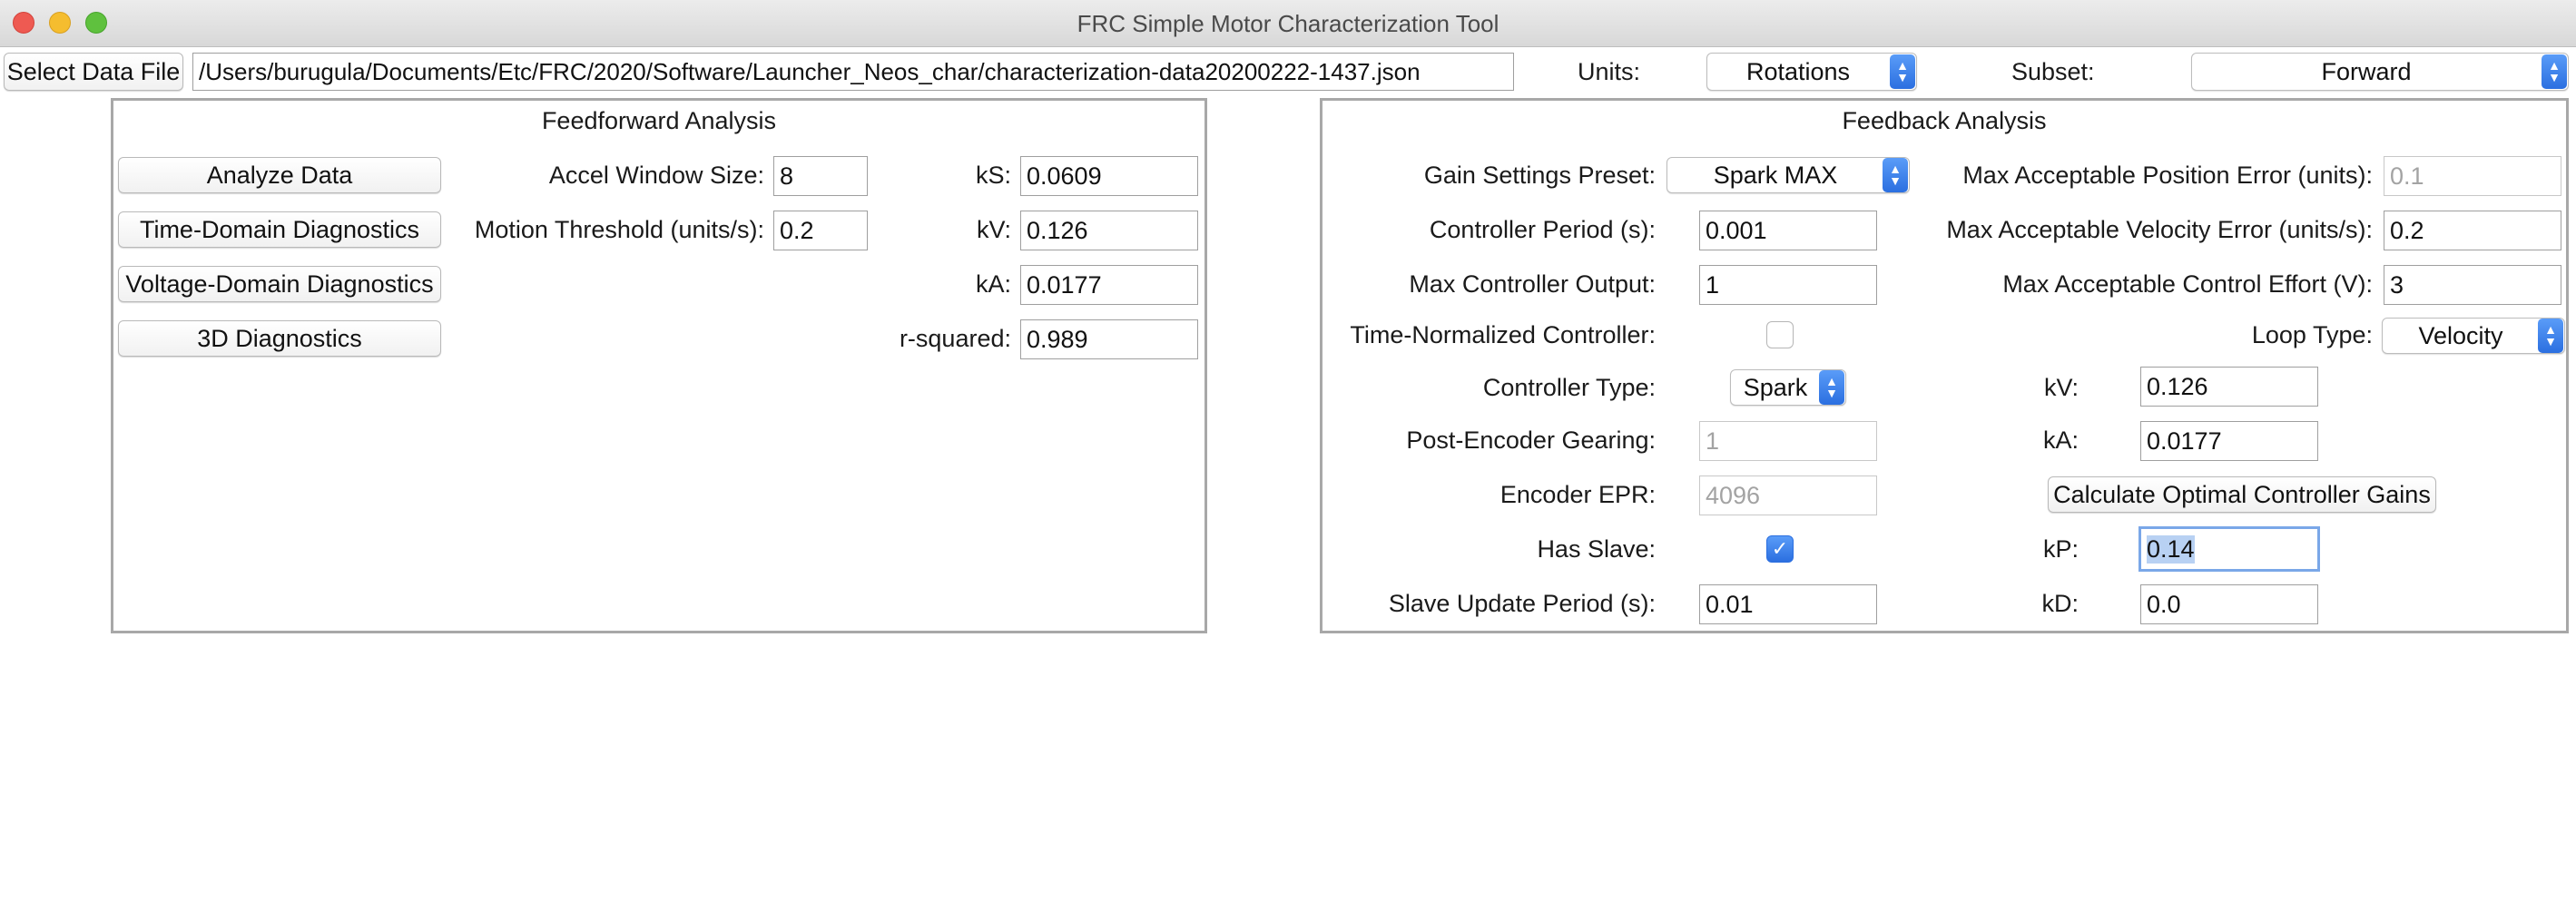  Describe the element at coordinates (1109, 230) in the screenshot. I see `ff-kv-field: 0.126` at that location.